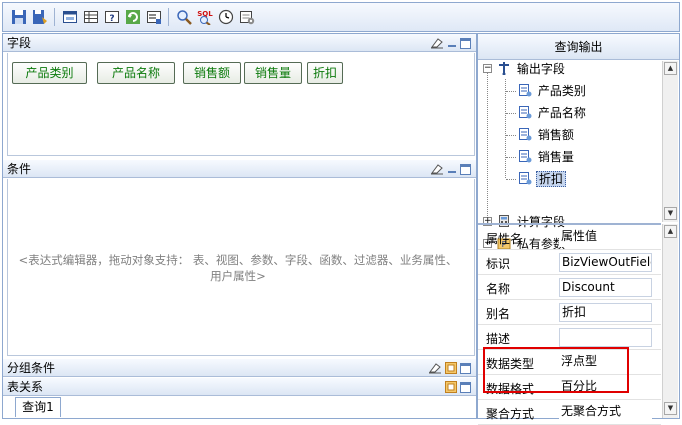  I want to click on save-as-icon, so click(39, 17).